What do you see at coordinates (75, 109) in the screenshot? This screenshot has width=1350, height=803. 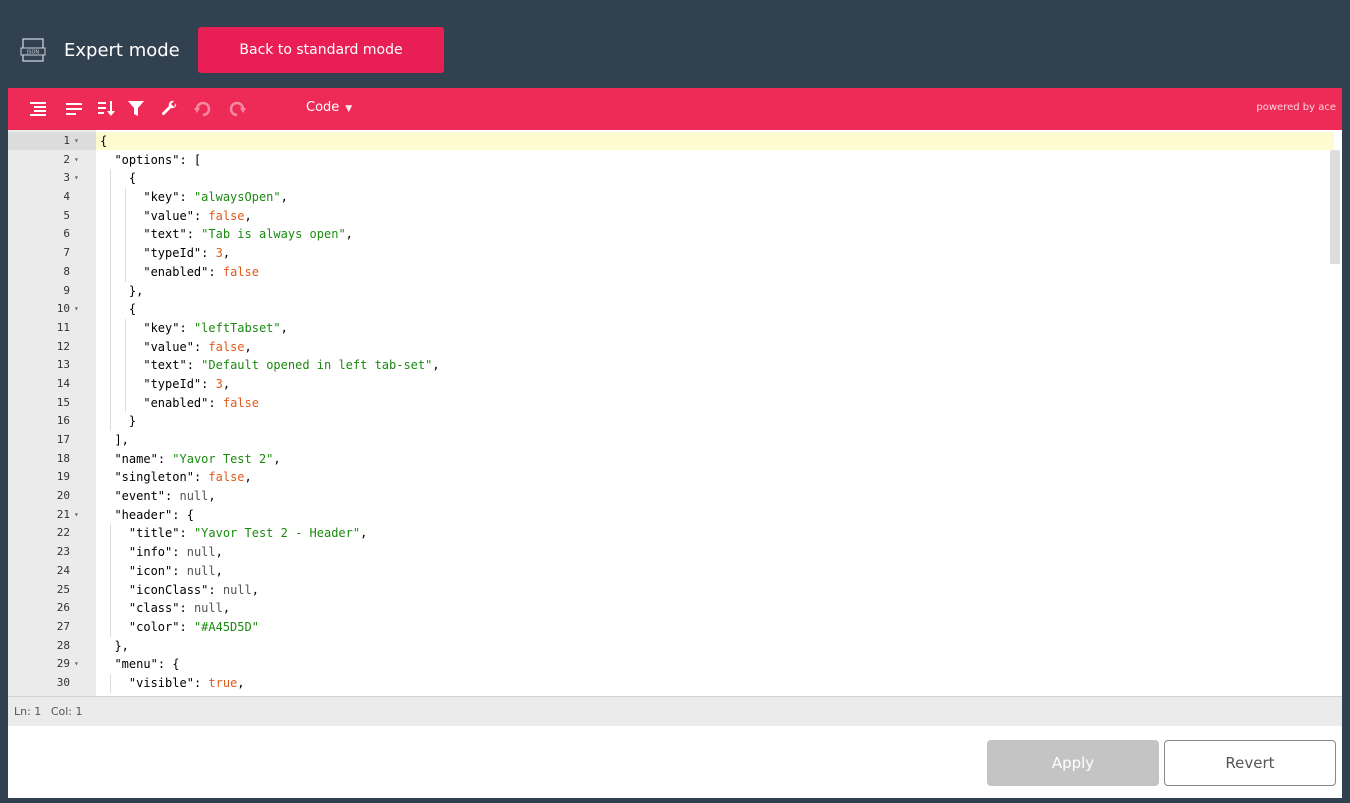 I see `compact-icon` at bounding box center [75, 109].